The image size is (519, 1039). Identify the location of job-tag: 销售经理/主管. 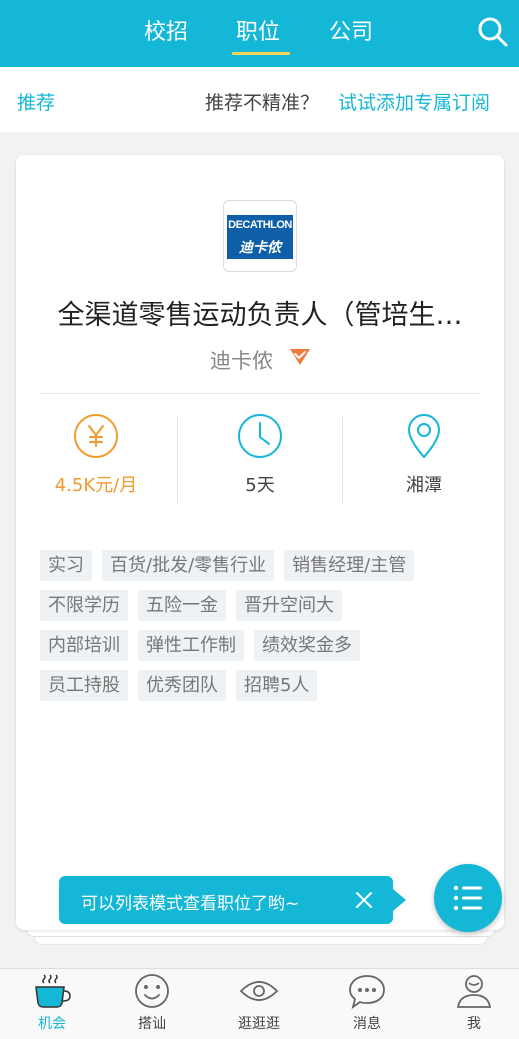
(349, 565).